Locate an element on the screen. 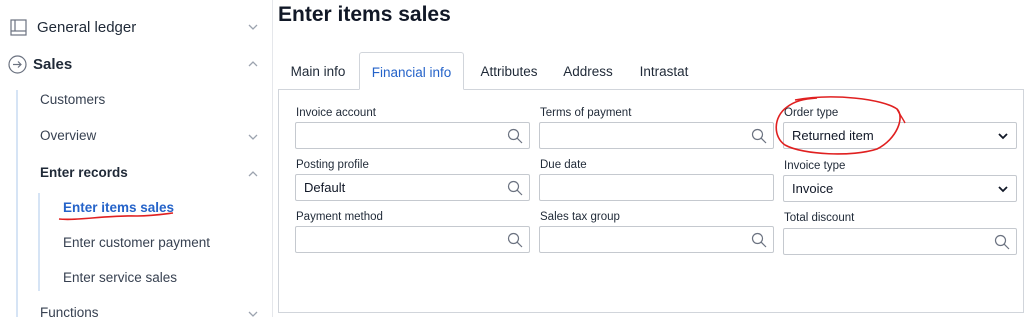 Image resolution: width=1024 pixels, height=317 pixels. invoice-account-field is located at coordinates (412, 135).